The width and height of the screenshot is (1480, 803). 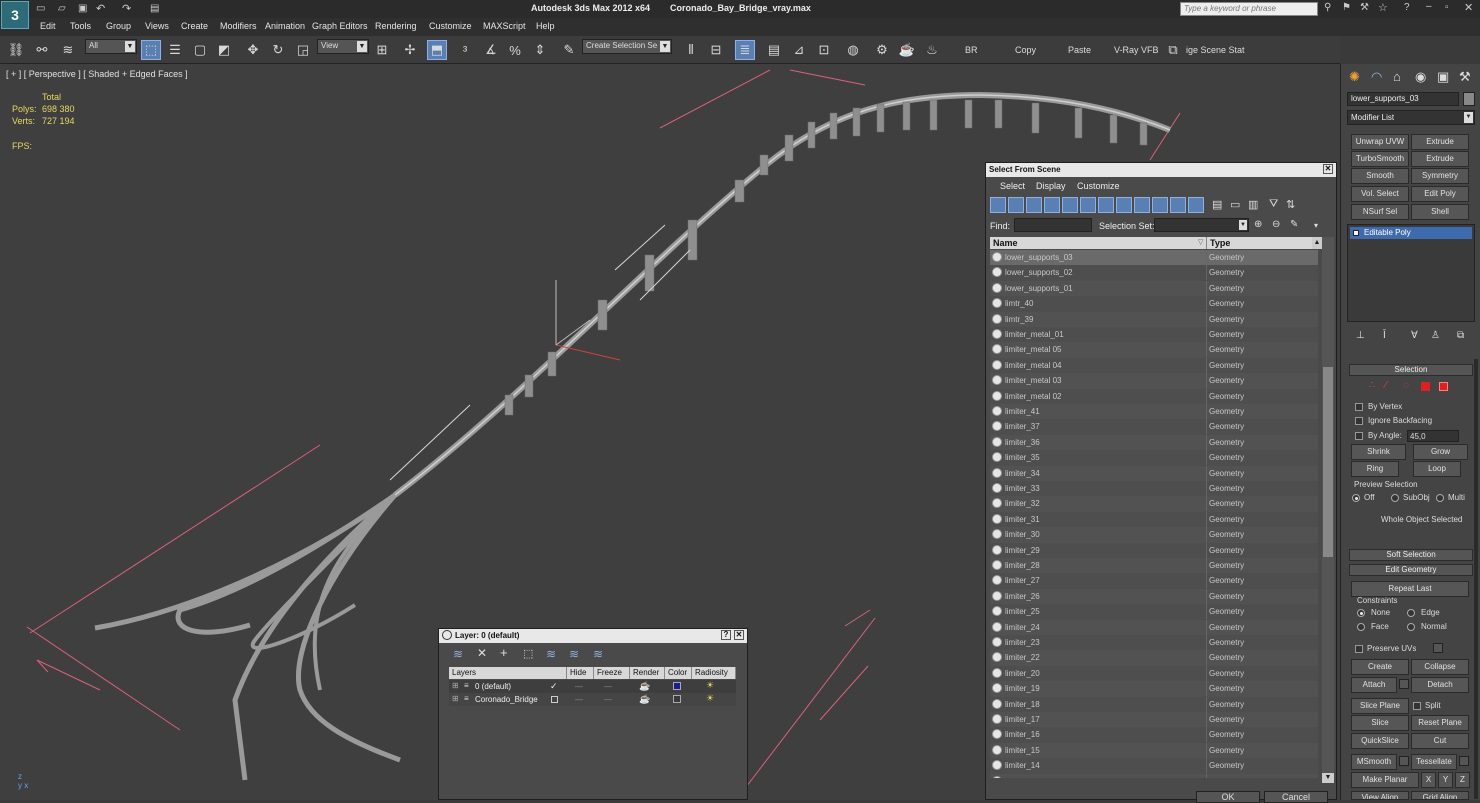 What do you see at coordinates (1220, 243) in the screenshot?
I see `column-header-type: Type` at bounding box center [1220, 243].